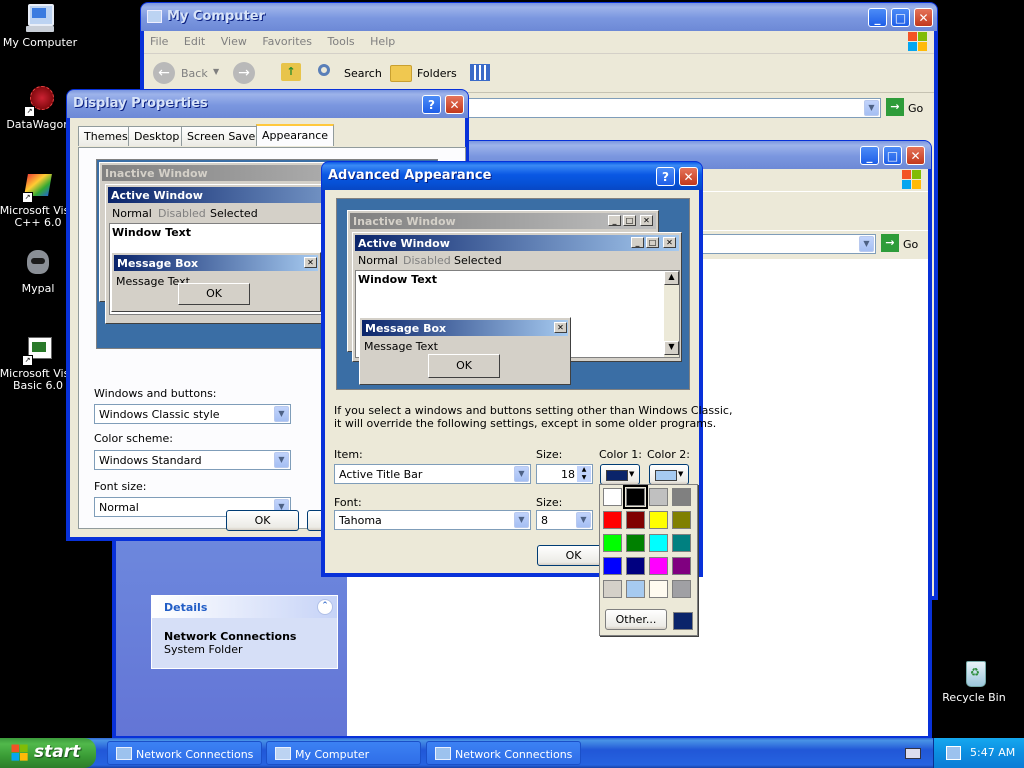 This screenshot has height=768, width=1024. What do you see at coordinates (669, 474) in the screenshot?
I see `color2-button: ▼` at bounding box center [669, 474].